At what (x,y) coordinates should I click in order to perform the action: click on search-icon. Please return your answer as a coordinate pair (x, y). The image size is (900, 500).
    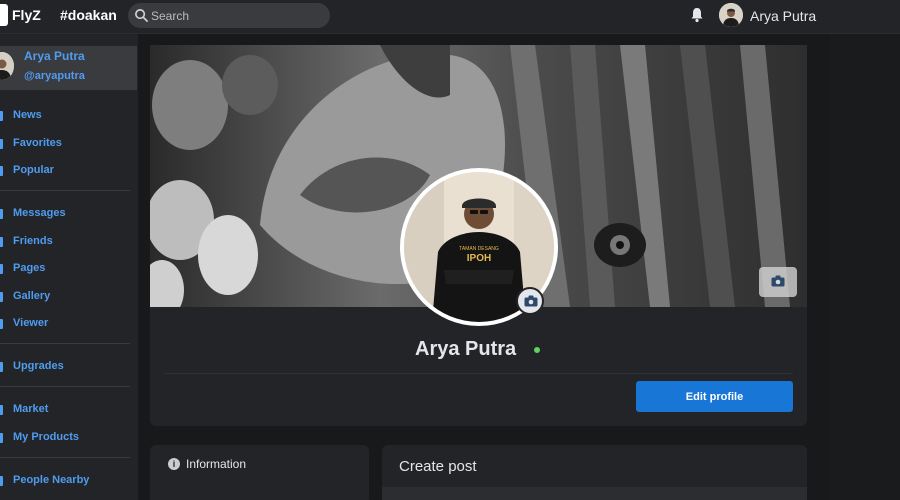
    Looking at the image, I should click on (141, 15).